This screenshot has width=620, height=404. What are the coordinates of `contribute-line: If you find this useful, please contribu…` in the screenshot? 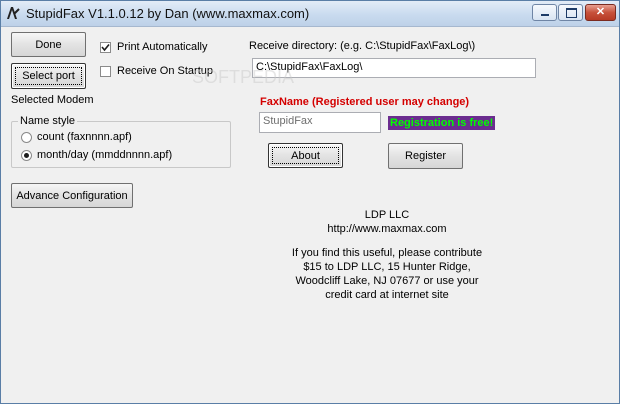 It's located at (387, 253).